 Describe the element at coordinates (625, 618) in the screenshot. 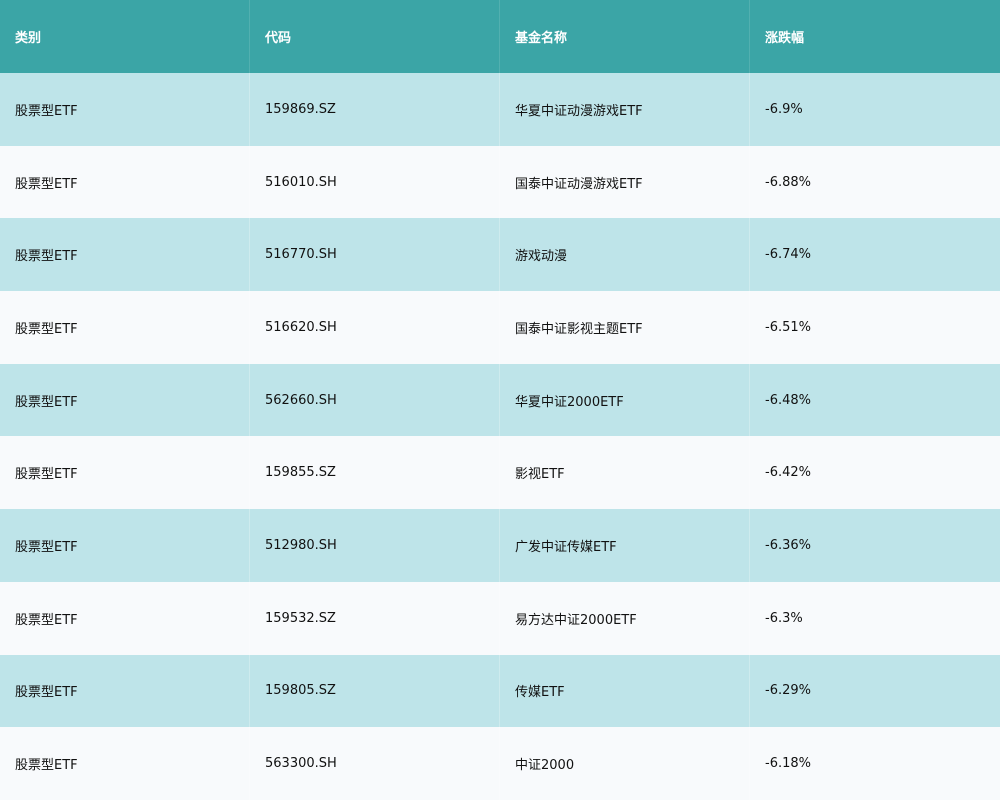

I see `cell-fund-name: 易方达中证2000ETF` at that location.